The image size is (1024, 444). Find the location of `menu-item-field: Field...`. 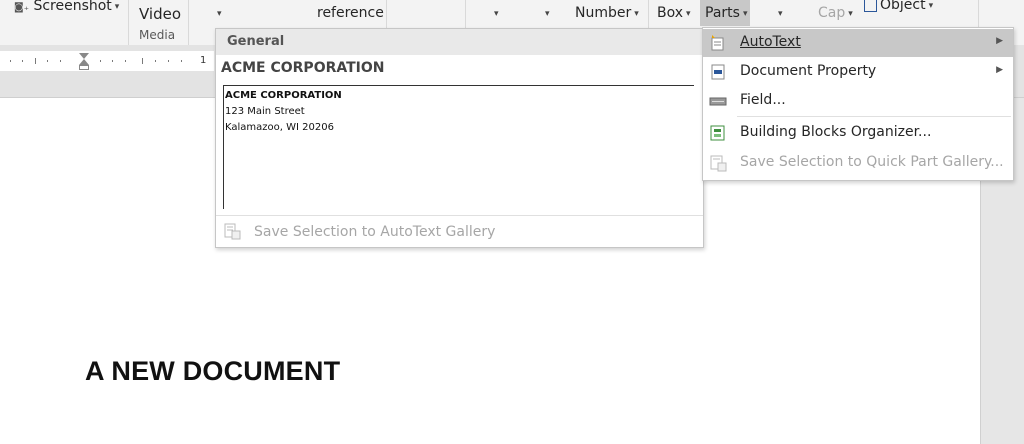

menu-item-field: Field... is located at coordinates (858, 101).